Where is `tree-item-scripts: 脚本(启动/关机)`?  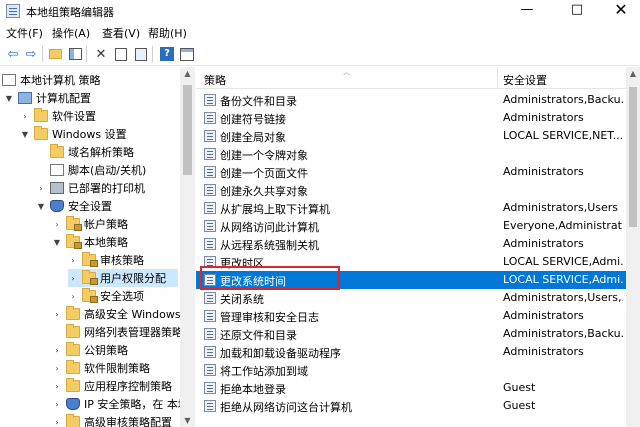 tree-item-scripts: 脚本(启动/关机) is located at coordinates (91, 170).